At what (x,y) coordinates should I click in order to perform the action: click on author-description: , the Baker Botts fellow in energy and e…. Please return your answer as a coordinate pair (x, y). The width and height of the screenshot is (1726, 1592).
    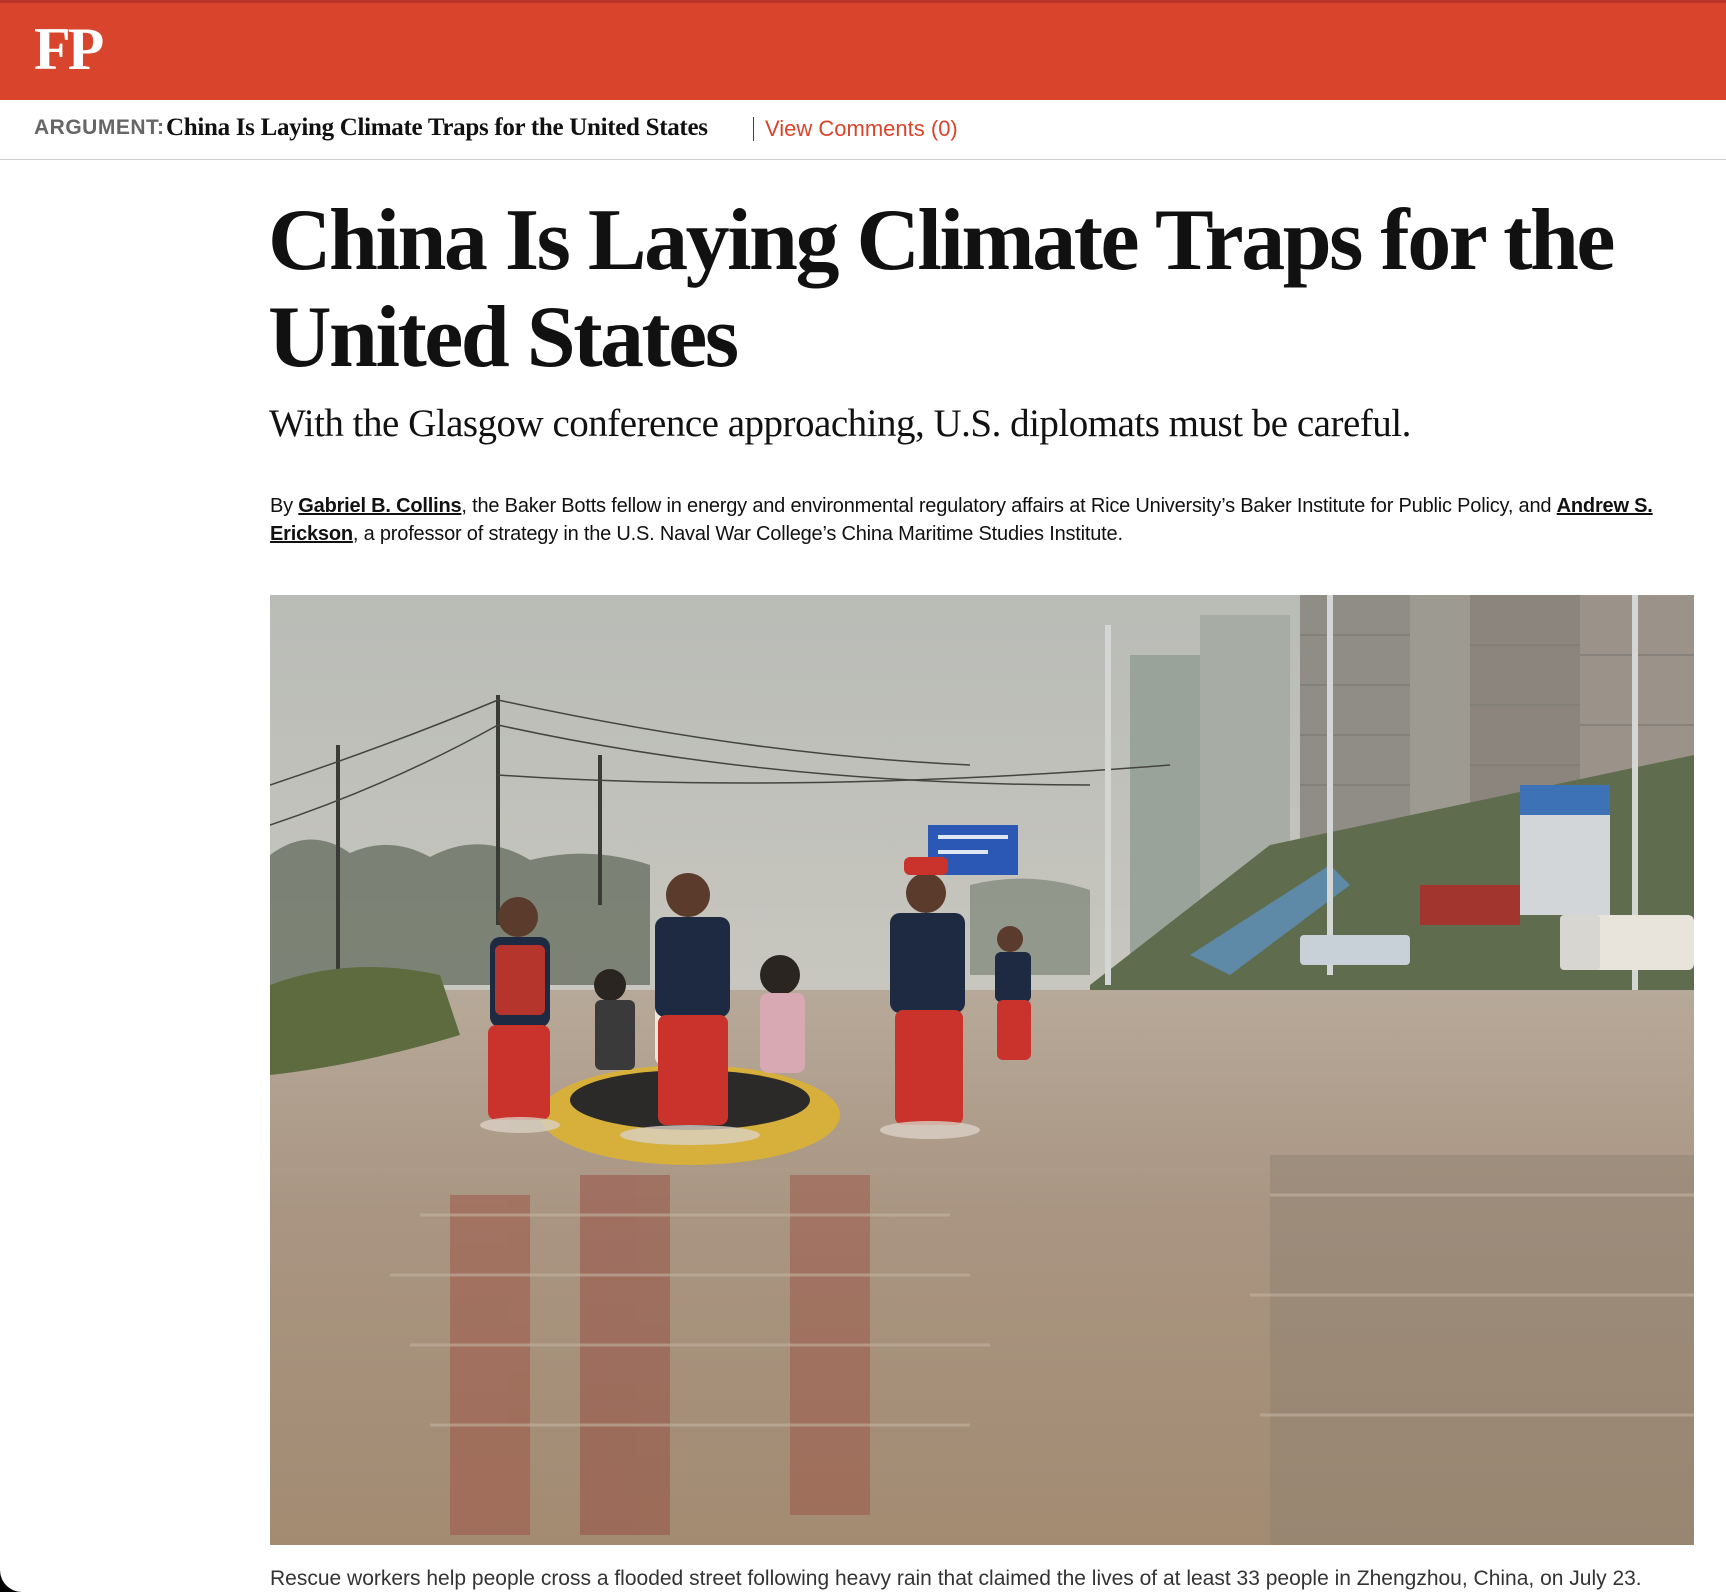
    Looking at the image, I should click on (1009, 506).